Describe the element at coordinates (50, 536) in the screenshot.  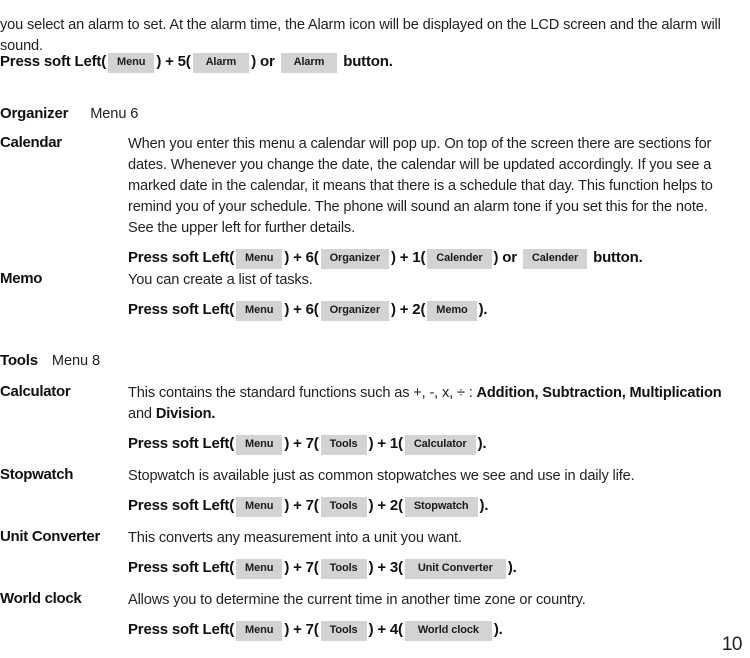
I see `entry-label: Unit Converter` at that location.